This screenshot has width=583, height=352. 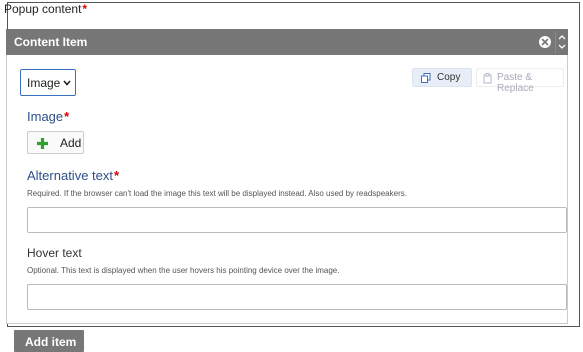 I want to click on content-type-select: Image, so click(x=48, y=82).